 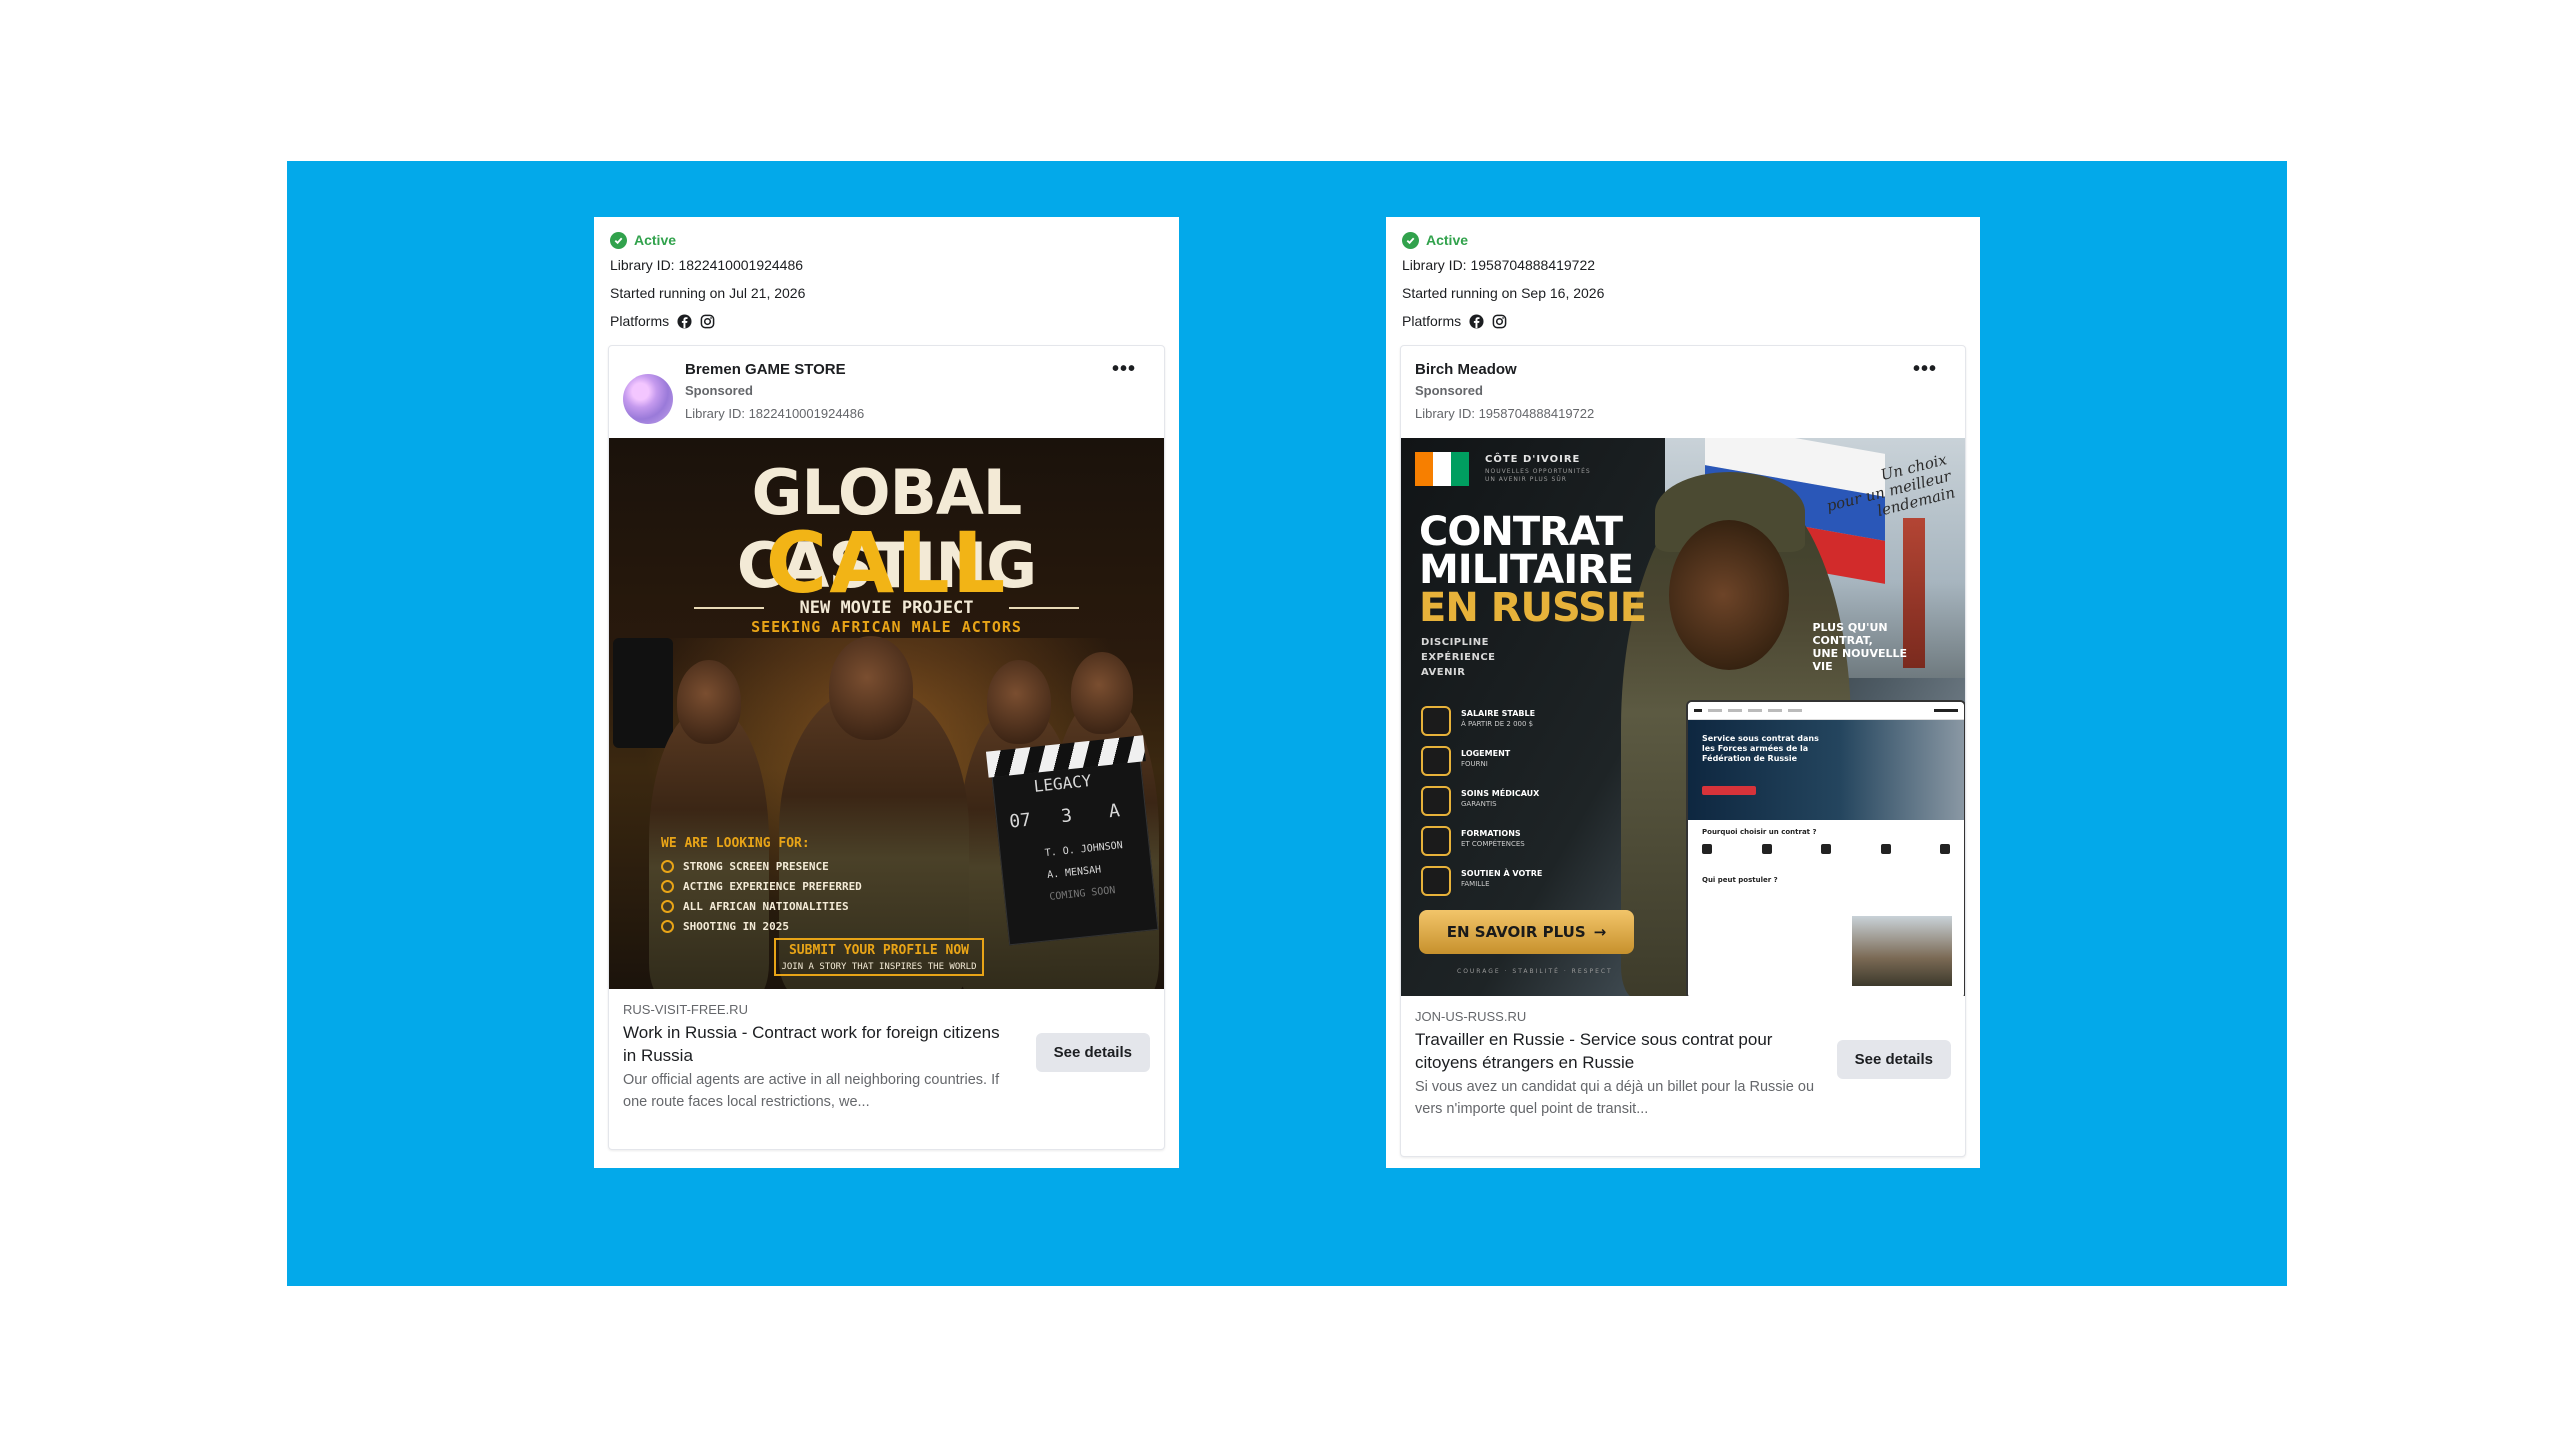 I want to click on mockup-icons, so click(x=1826, y=849).